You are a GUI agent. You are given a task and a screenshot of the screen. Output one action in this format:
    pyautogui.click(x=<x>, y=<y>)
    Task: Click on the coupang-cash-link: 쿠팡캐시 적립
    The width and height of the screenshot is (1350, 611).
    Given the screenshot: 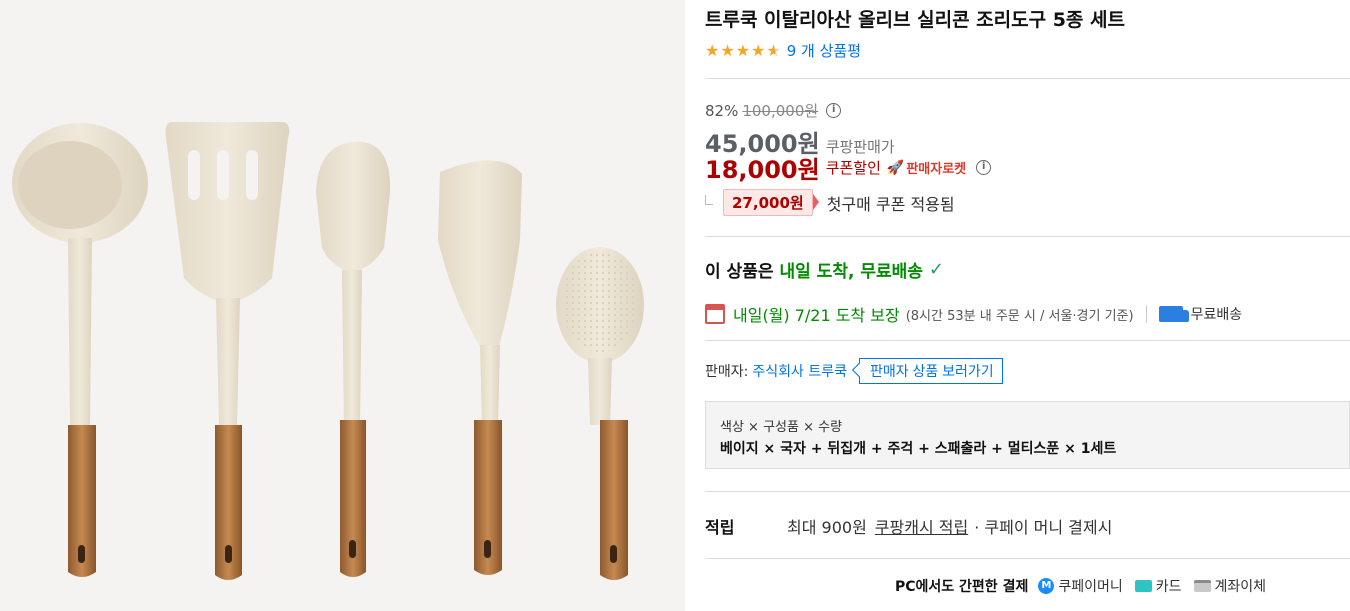 What is the action you would take?
    pyautogui.click(x=921, y=526)
    